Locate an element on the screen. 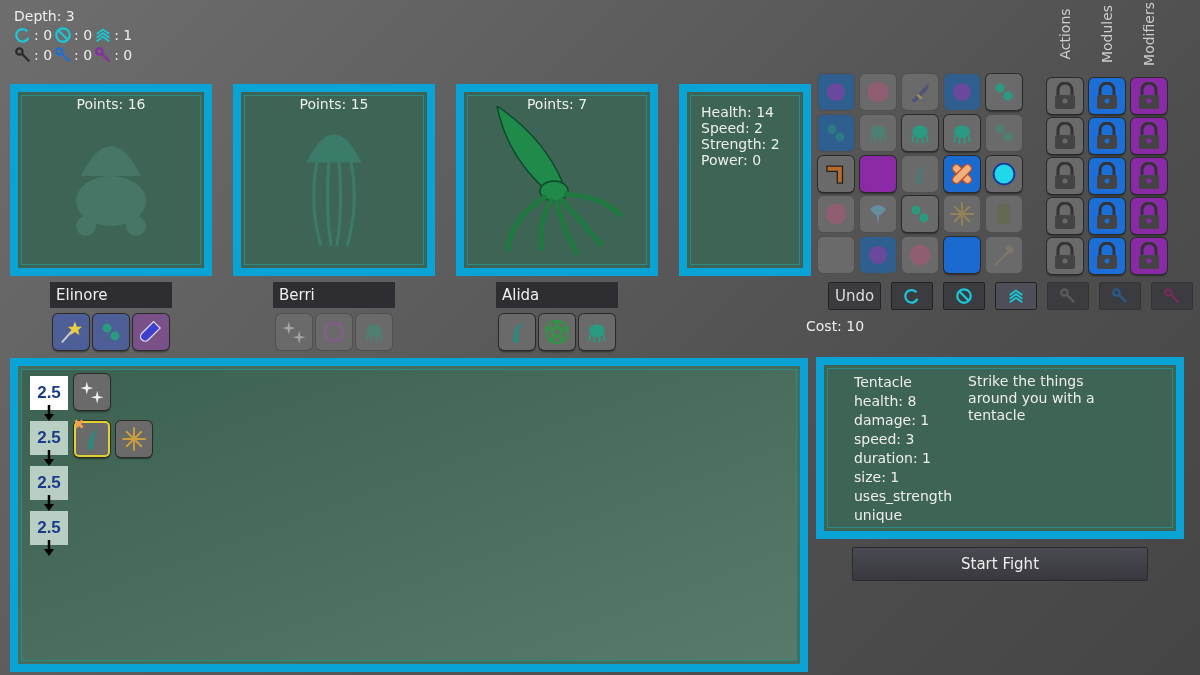 The width and height of the screenshot is (1200, 675). detail-line: unique is located at coordinates (878, 515).